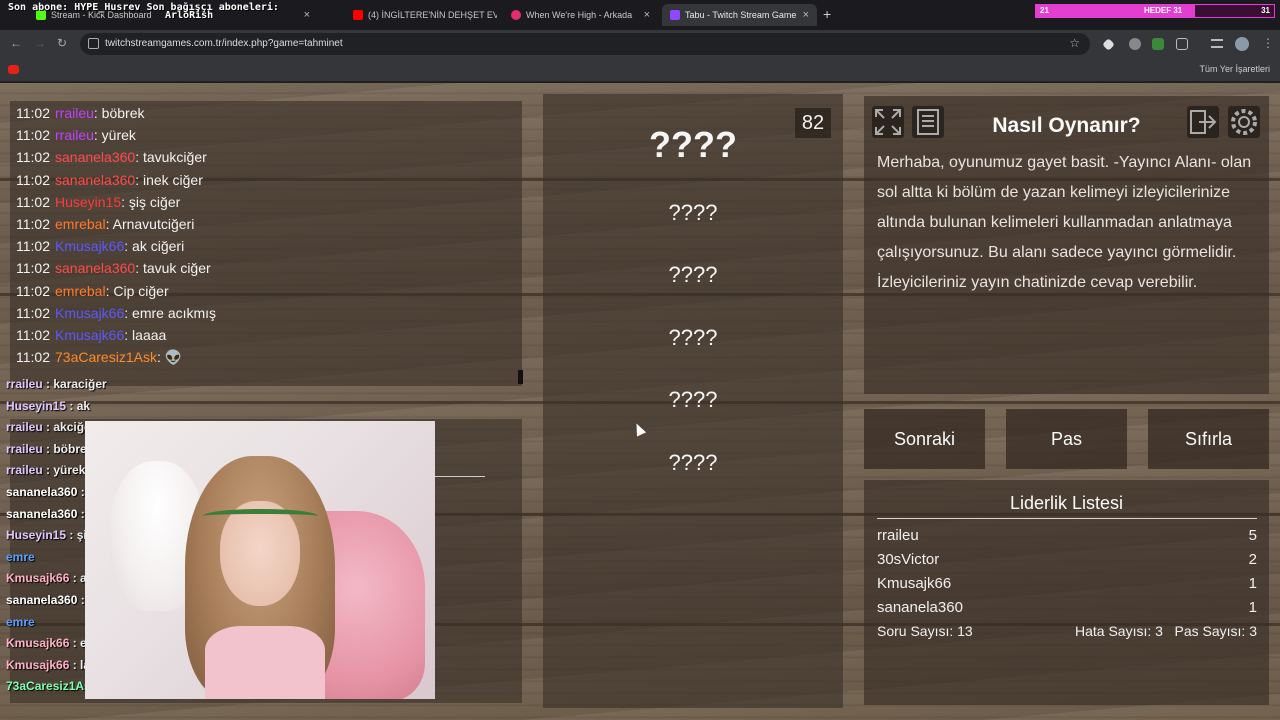 This screenshot has width=1280, height=720. I want to click on stream-chat-message: rraileu : yürek, so click(45, 470).